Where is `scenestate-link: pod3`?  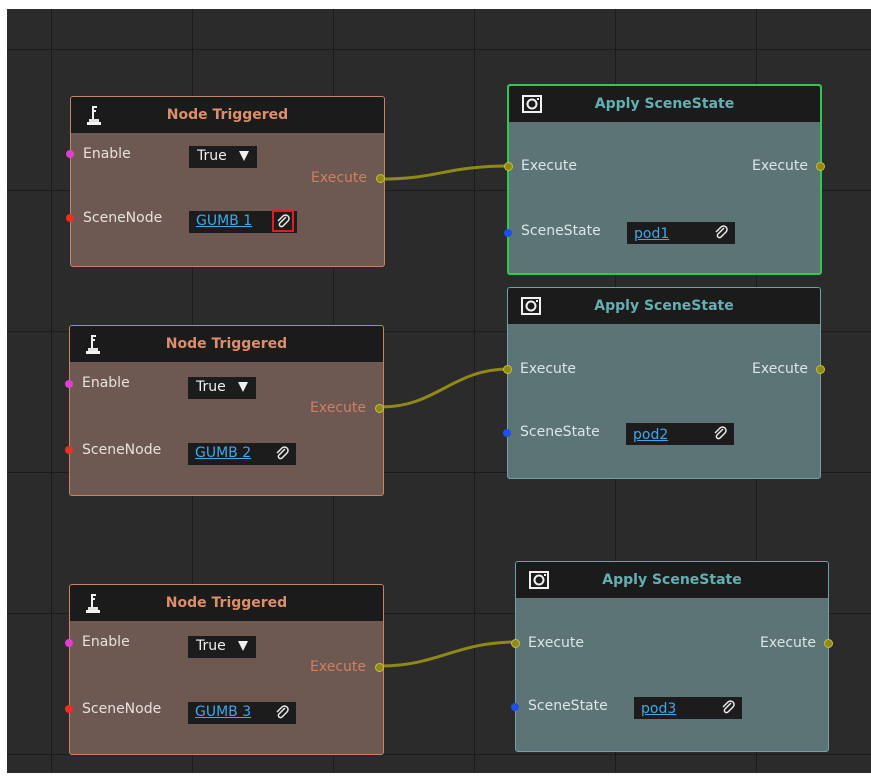 scenestate-link: pod3 is located at coordinates (658, 709).